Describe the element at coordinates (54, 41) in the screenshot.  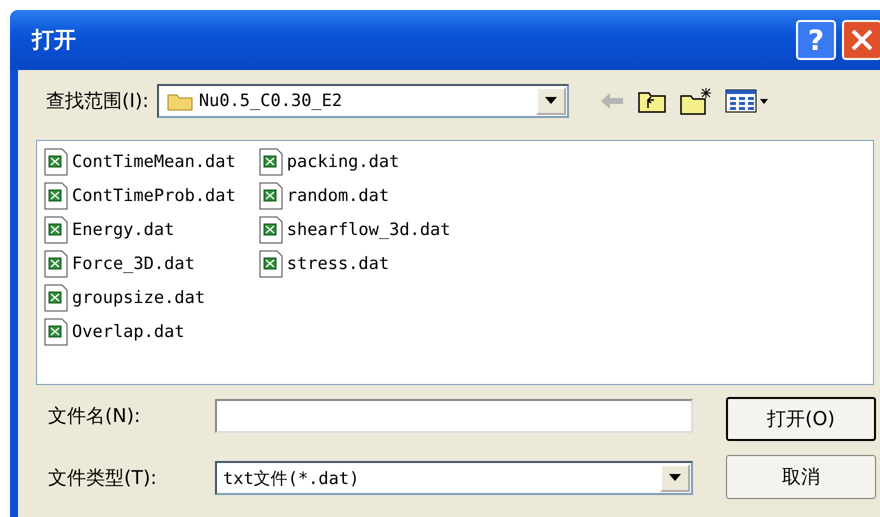
I see `window-title: 打开` at that location.